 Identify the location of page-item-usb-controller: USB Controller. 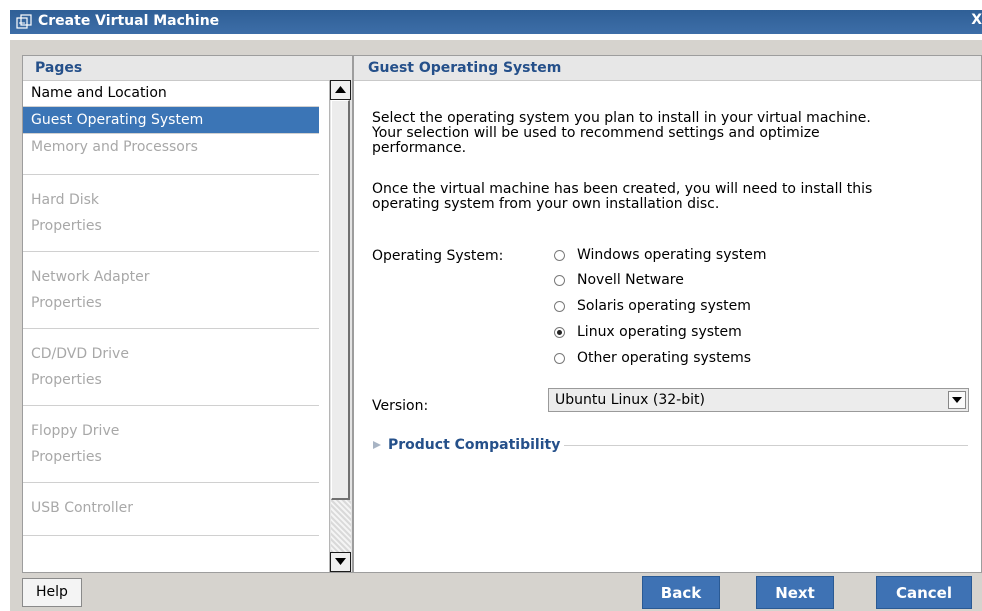
(171, 509).